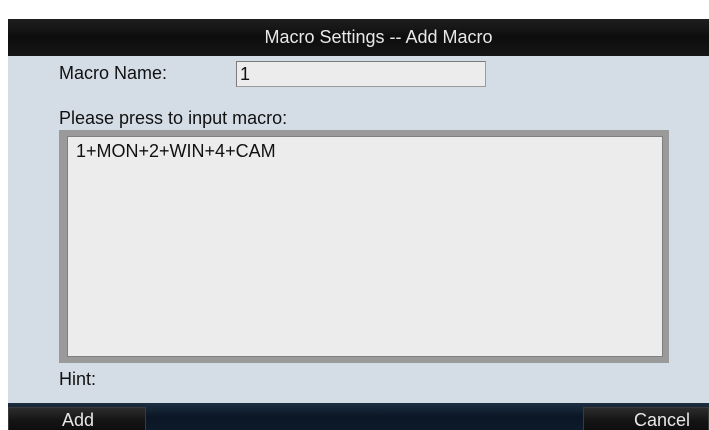 This screenshot has width=709, height=430. I want to click on bottom-button-bar: Add Cancel, so click(358, 416).